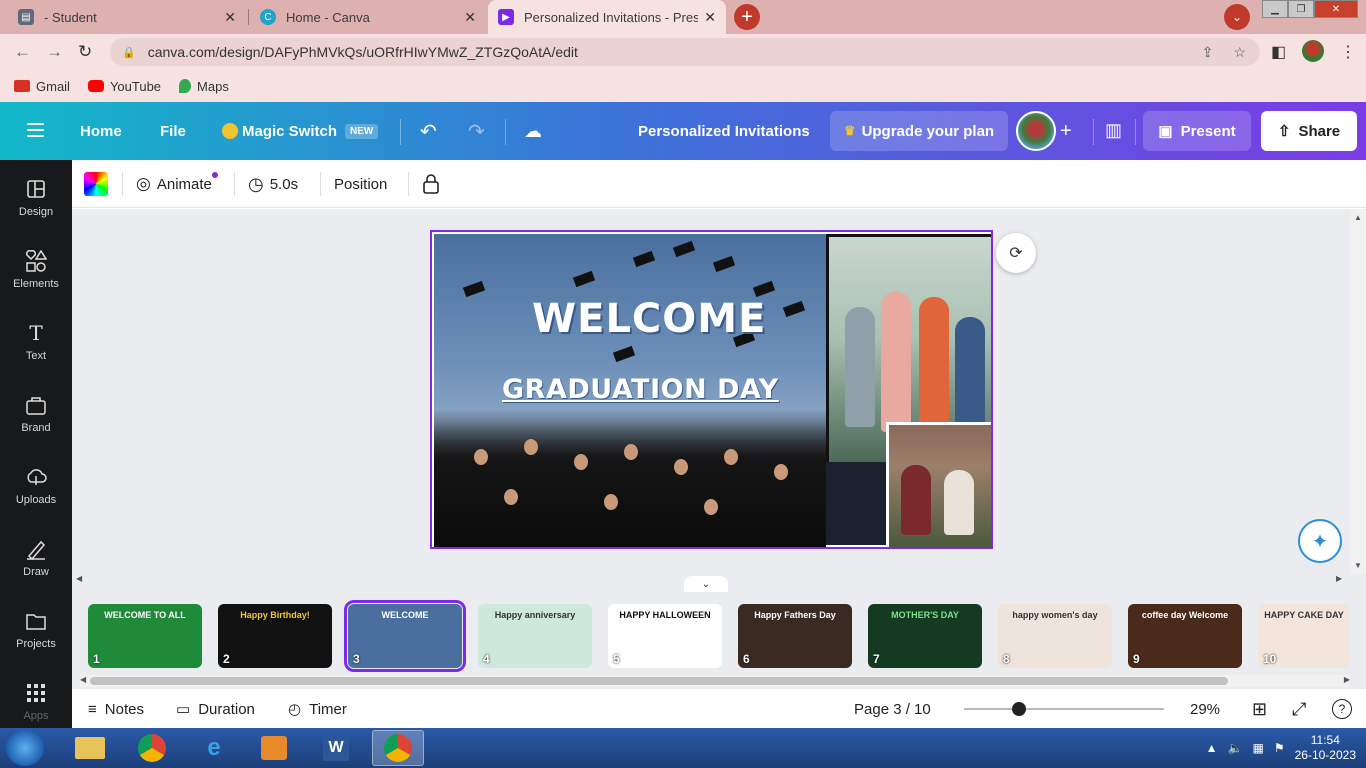  What do you see at coordinates (1279, 748) in the screenshot?
I see `flag-icon: ⚑` at bounding box center [1279, 748].